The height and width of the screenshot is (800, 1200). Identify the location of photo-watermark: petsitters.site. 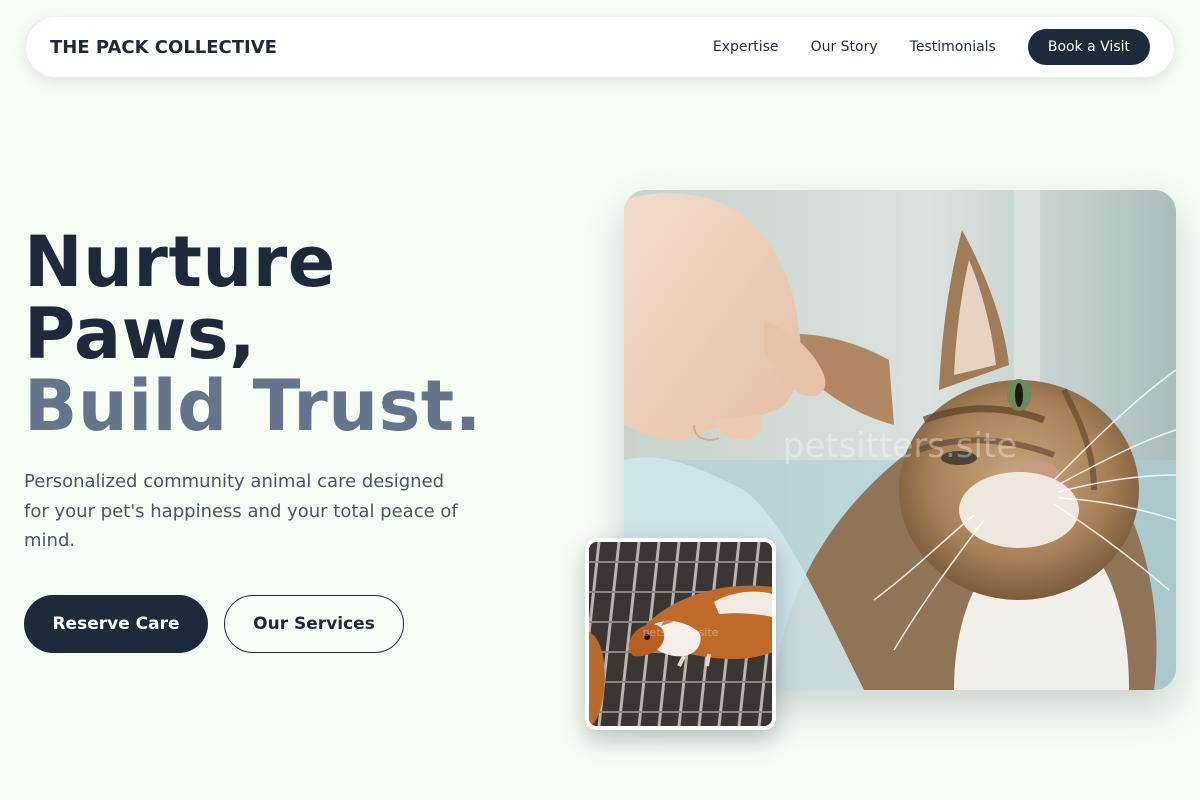
(900, 446).